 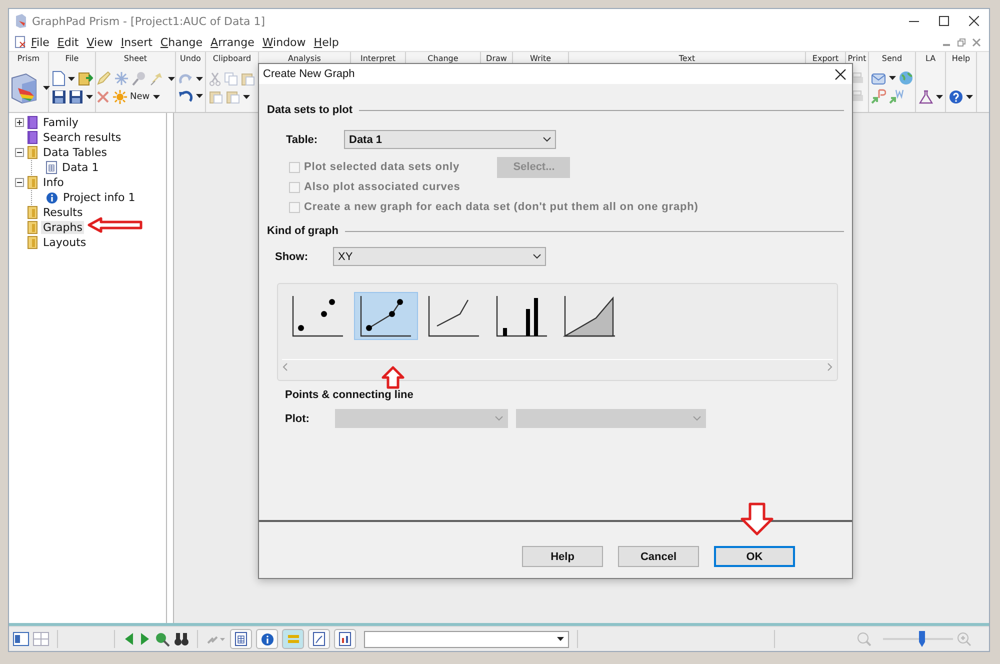 I want to click on book-icon, so click(x=32, y=122).